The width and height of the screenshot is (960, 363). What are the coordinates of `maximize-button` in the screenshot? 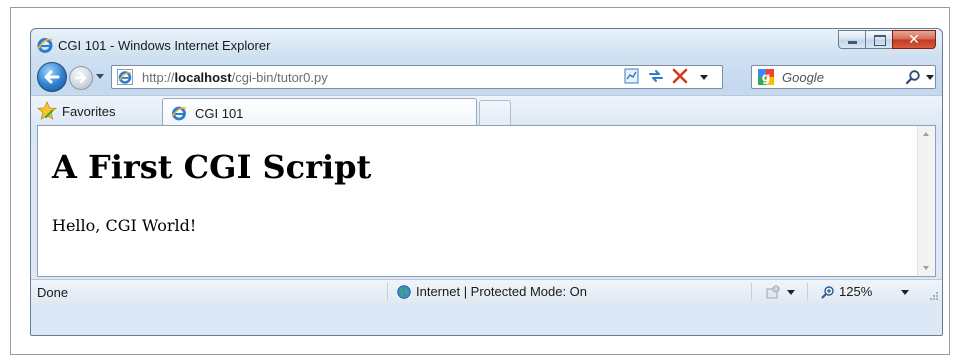 It's located at (879, 39).